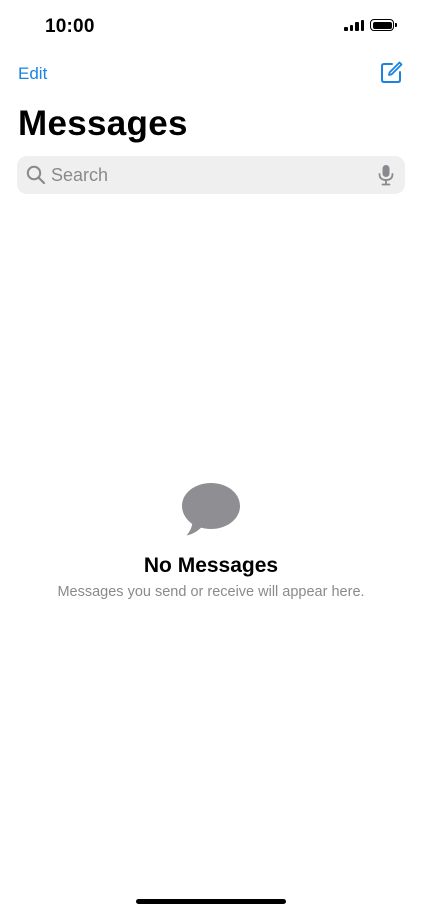 Image resolution: width=422 pixels, height=913 pixels. Describe the element at coordinates (214, 175) in the screenshot. I see `search-input` at that location.